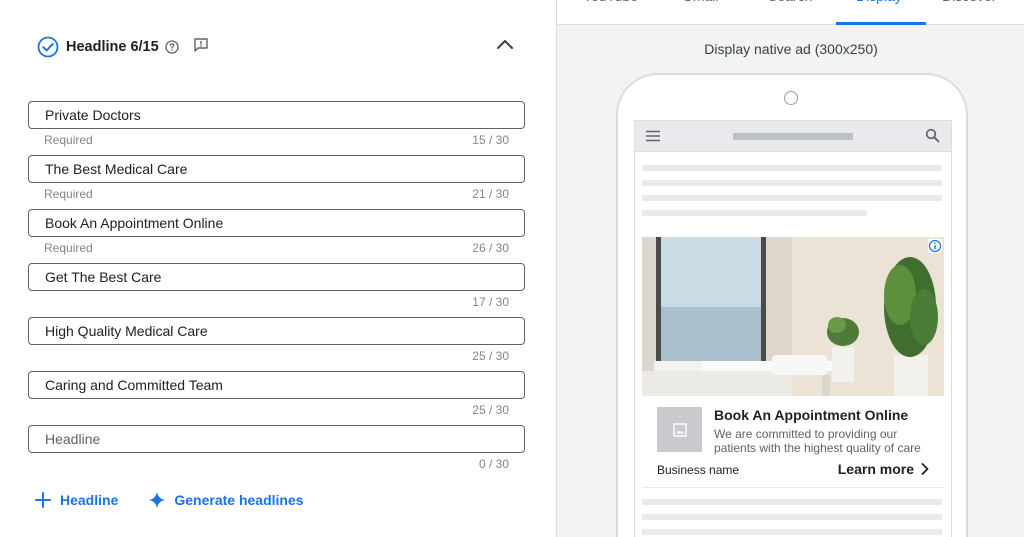 This screenshot has height=537, width=1024. What do you see at coordinates (89, 500) in the screenshot?
I see `add-headline-label: Headline` at bounding box center [89, 500].